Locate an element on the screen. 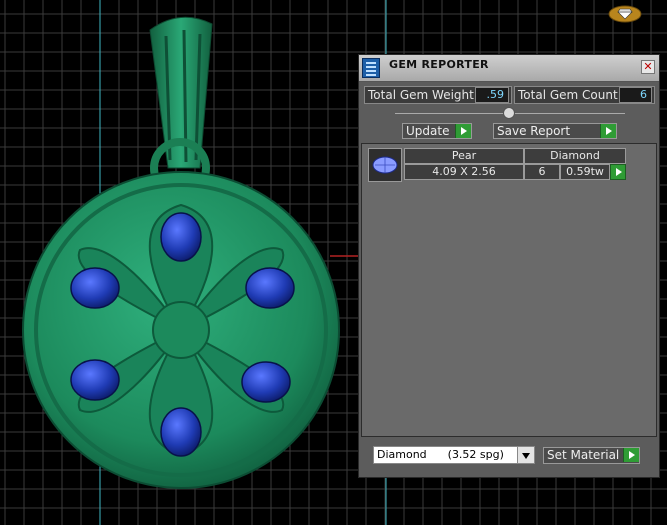  list-item: Pear Diamond 4.09 X 2.56 6 0.59tw is located at coordinates (501, 165).